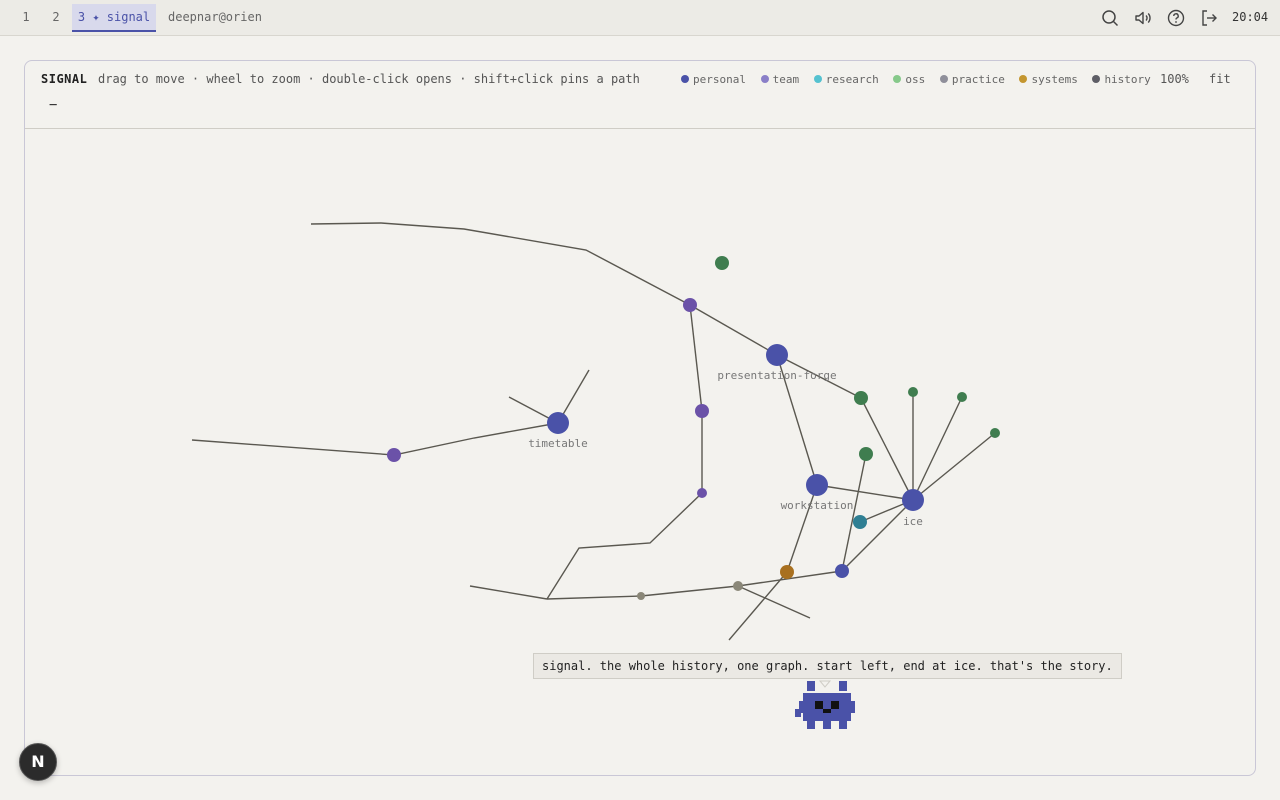  What do you see at coordinates (913, 521) in the screenshot?
I see `label-ice: ice` at bounding box center [913, 521].